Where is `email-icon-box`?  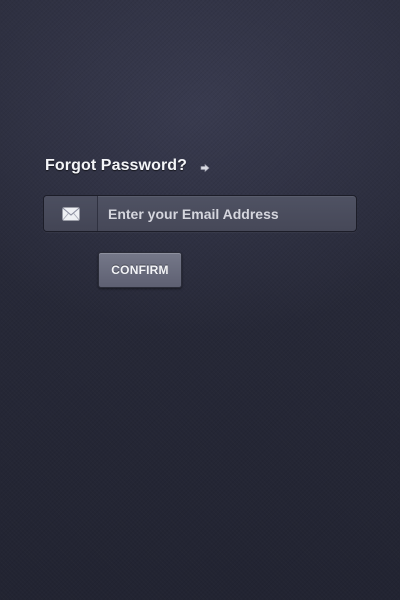
email-icon-box is located at coordinates (71, 213).